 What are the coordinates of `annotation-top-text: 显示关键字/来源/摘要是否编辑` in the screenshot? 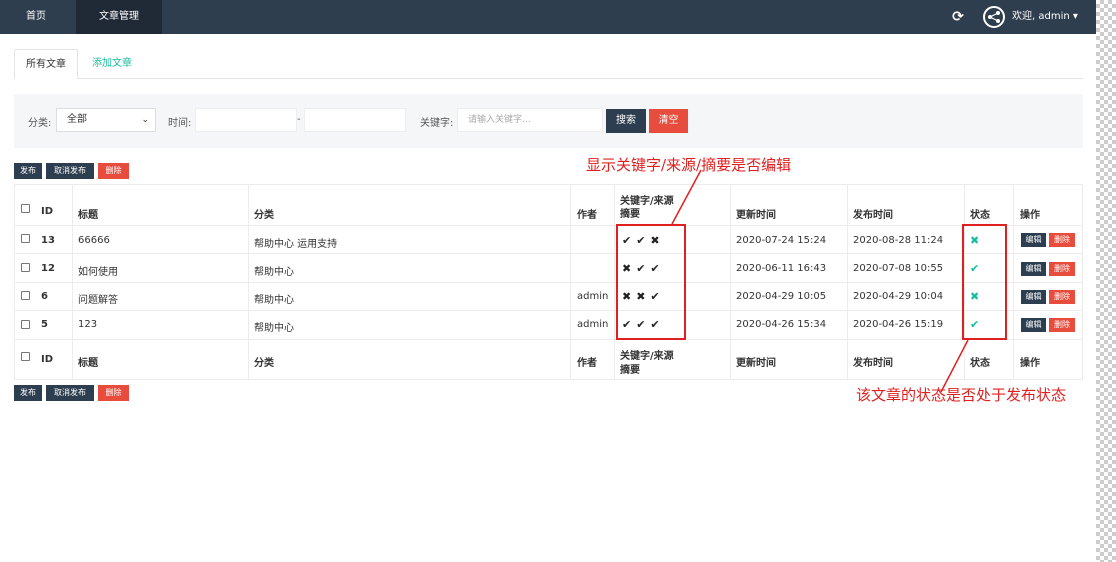 It's located at (689, 165).